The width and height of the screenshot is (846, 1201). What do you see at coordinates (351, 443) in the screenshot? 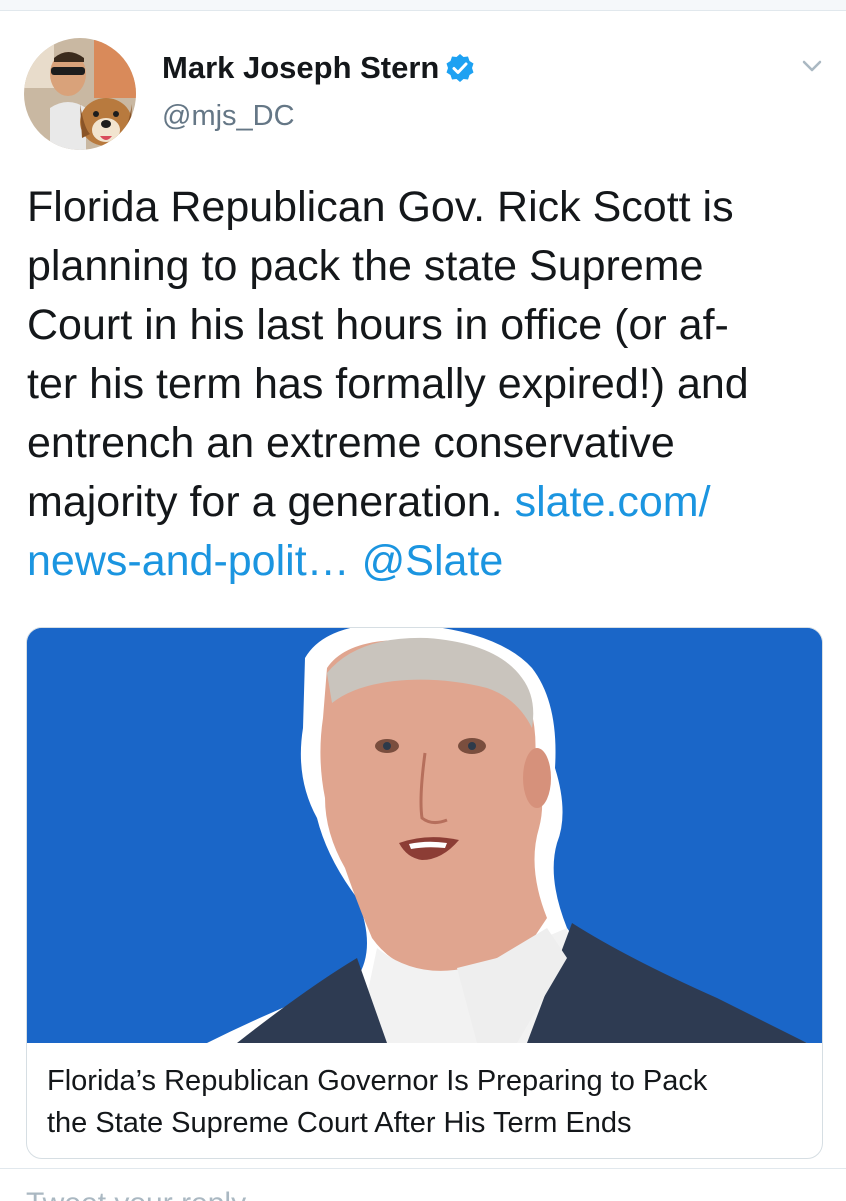
I see `tweet-line: entrench an extreme conservative` at bounding box center [351, 443].